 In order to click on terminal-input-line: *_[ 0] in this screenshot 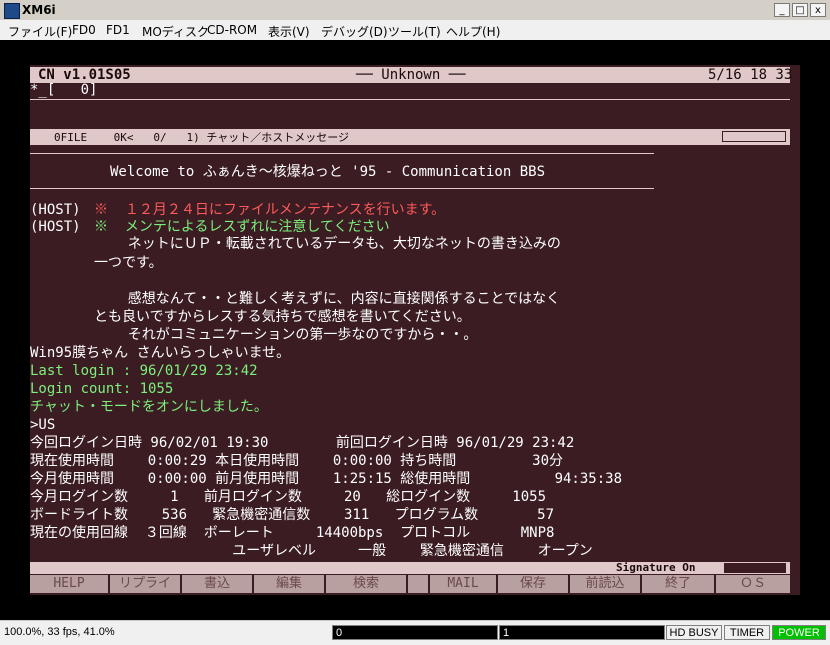, I will do `click(63, 90)`.